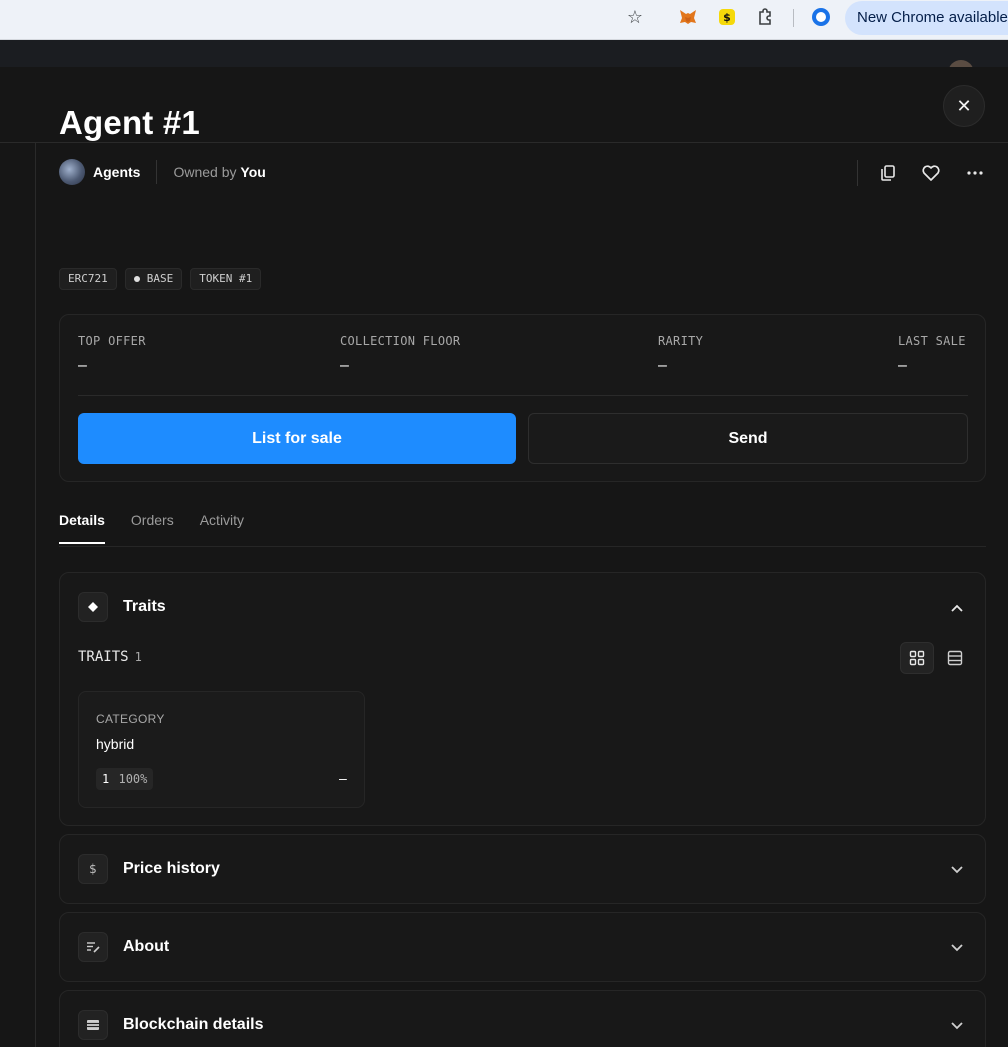 The image size is (1008, 1047). What do you see at coordinates (635, 17) in the screenshot?
I see `star-icon: ☆` at bounding box center [635, 17].